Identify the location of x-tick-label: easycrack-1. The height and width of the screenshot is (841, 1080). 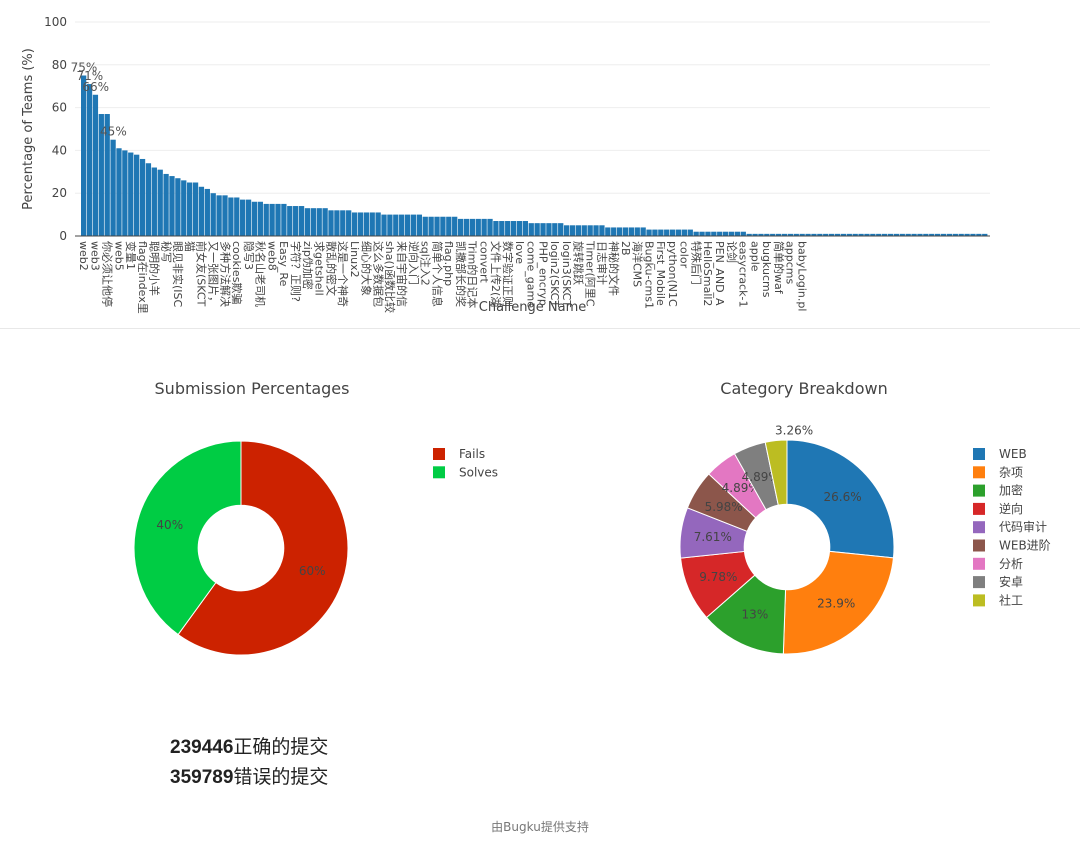
(743, 274).